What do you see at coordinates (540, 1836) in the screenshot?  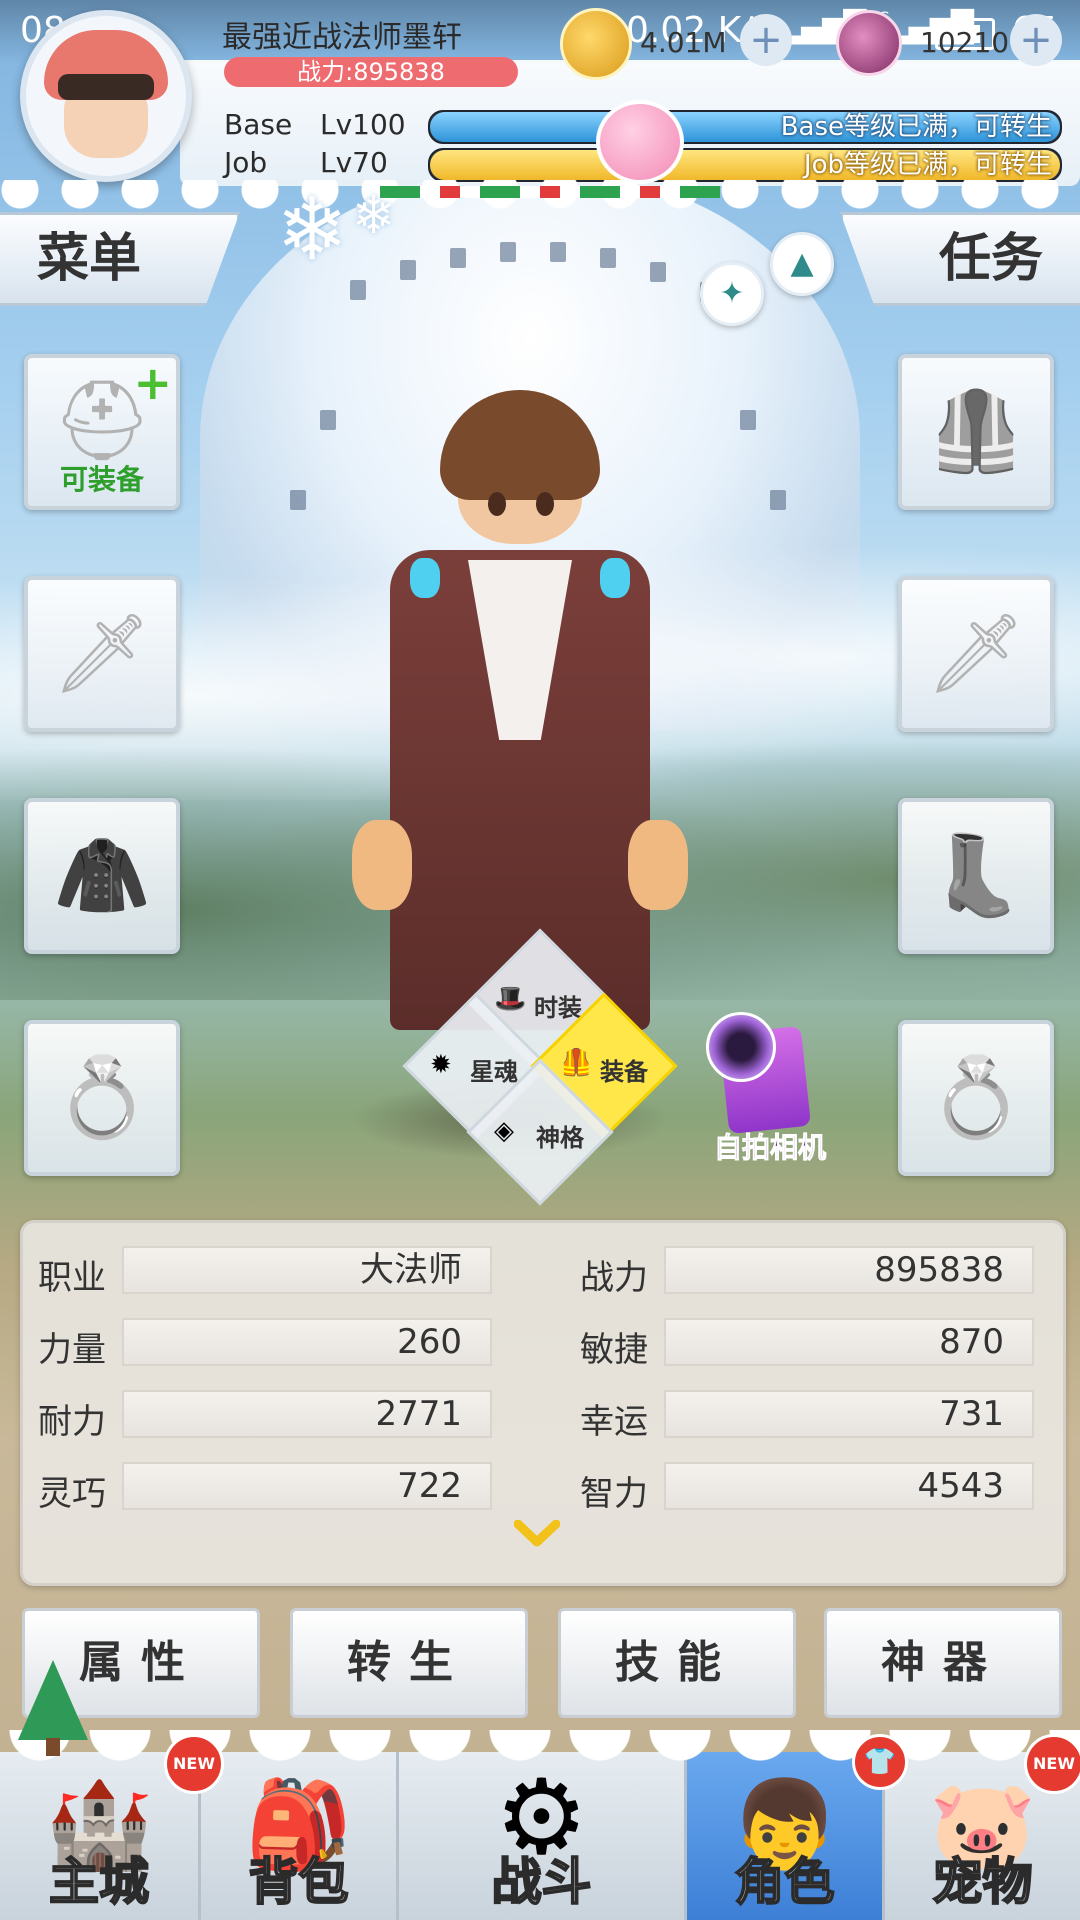 I see `nav-battle: ⚙ 战斗` at bounding box center [540, 1836].